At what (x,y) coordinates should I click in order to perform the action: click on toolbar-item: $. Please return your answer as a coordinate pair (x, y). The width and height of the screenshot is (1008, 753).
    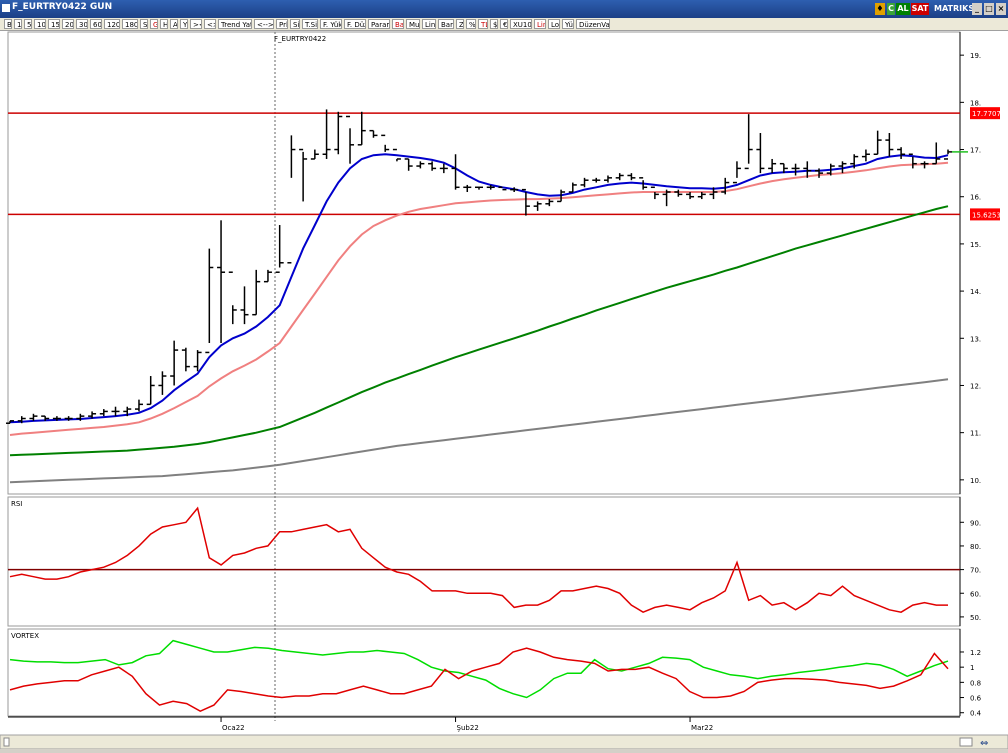
    Looking at the image, I should click on (494, 24).